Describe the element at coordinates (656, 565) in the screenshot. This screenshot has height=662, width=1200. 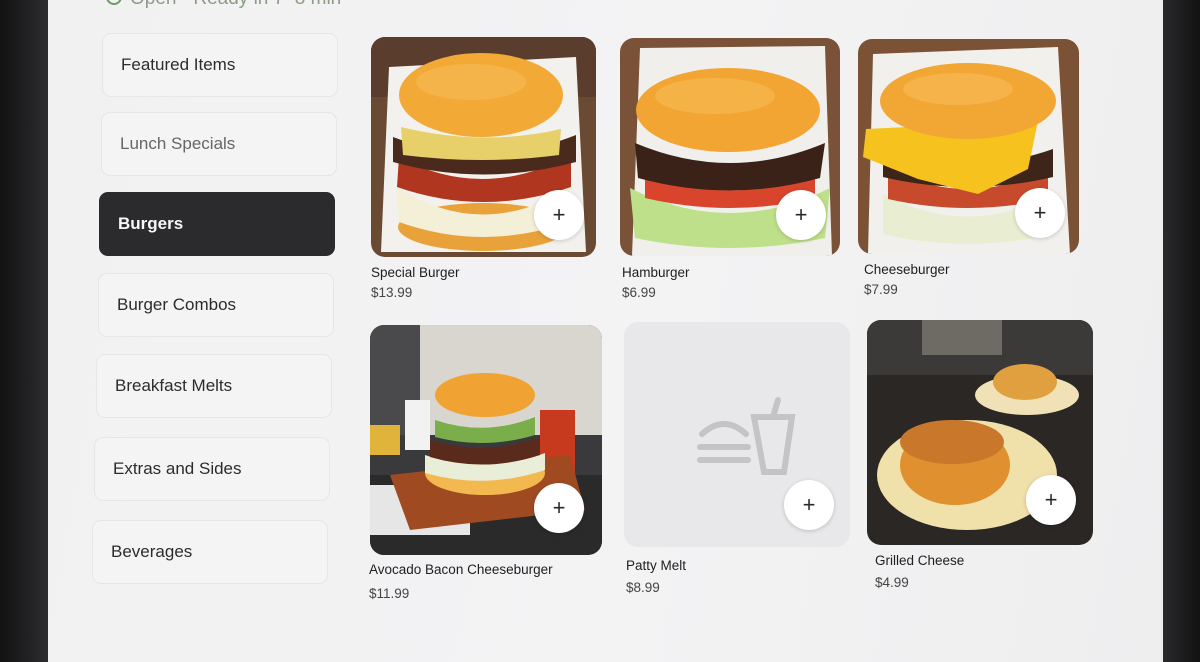
I see `product-name: Patty Melt` at that location.